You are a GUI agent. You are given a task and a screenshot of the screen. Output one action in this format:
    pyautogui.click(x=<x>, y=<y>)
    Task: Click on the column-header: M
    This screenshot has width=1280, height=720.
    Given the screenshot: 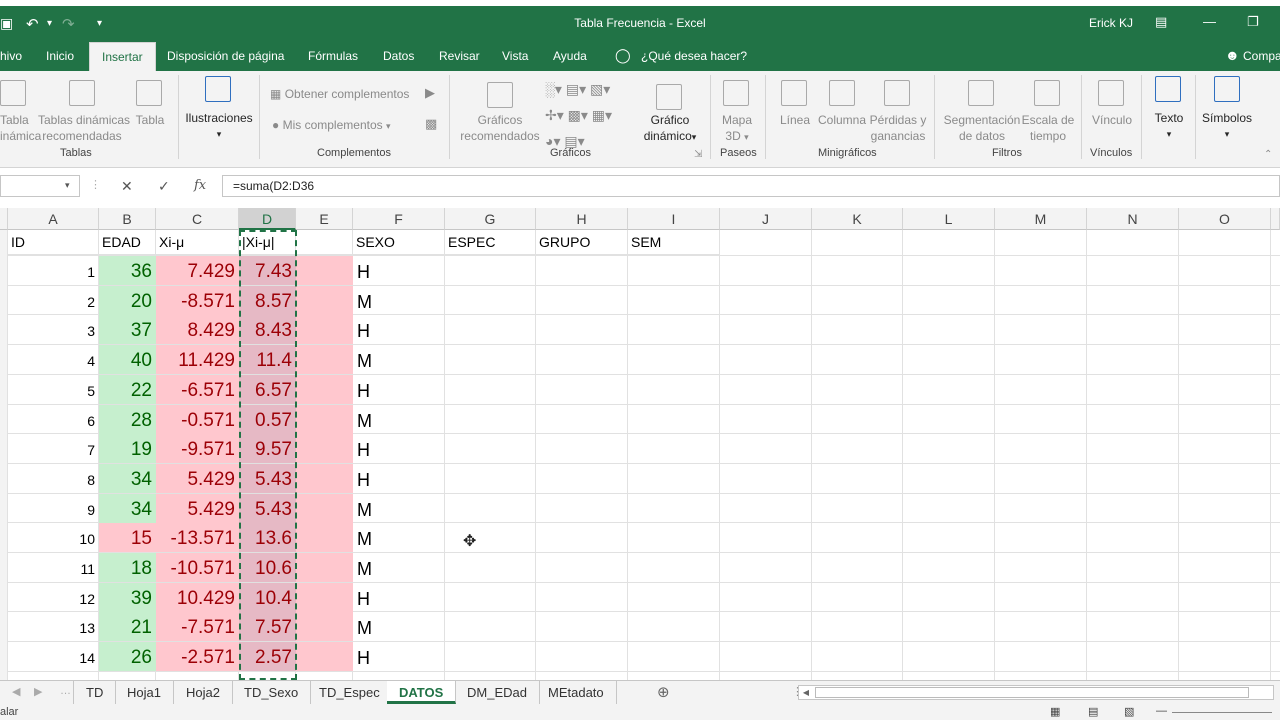 What is the action you would take?
    pyautogui.click(x=1041, y=219)
    